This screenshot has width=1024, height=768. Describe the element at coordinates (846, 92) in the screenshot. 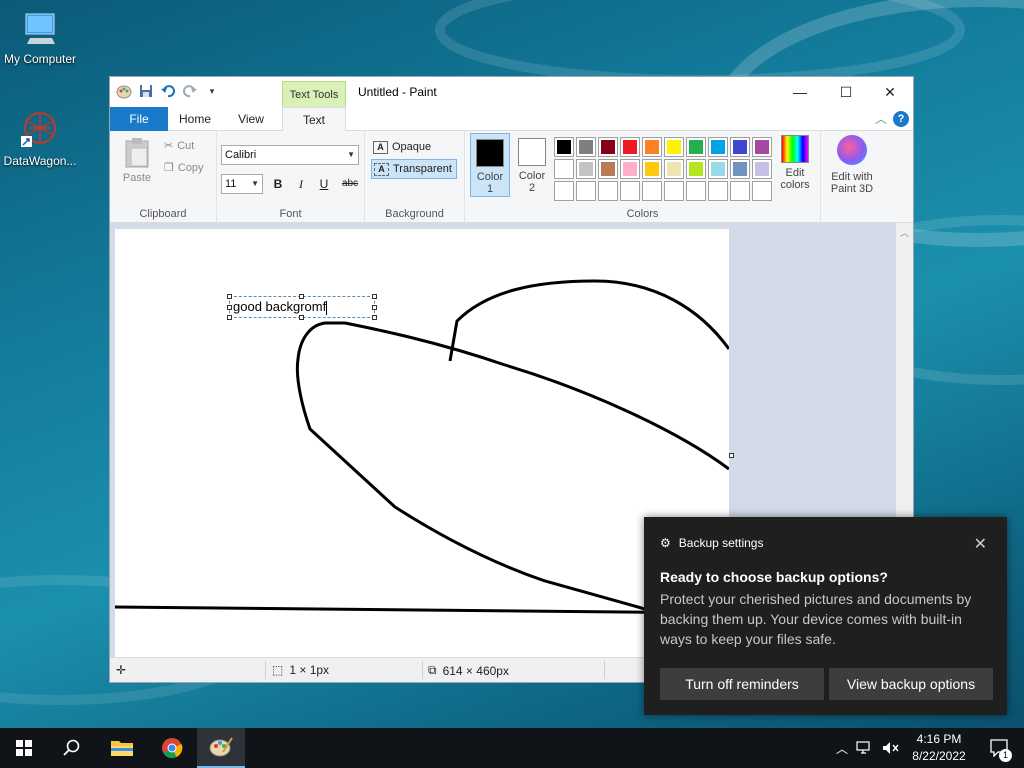

I see `maximize-button: ☐` at that location.